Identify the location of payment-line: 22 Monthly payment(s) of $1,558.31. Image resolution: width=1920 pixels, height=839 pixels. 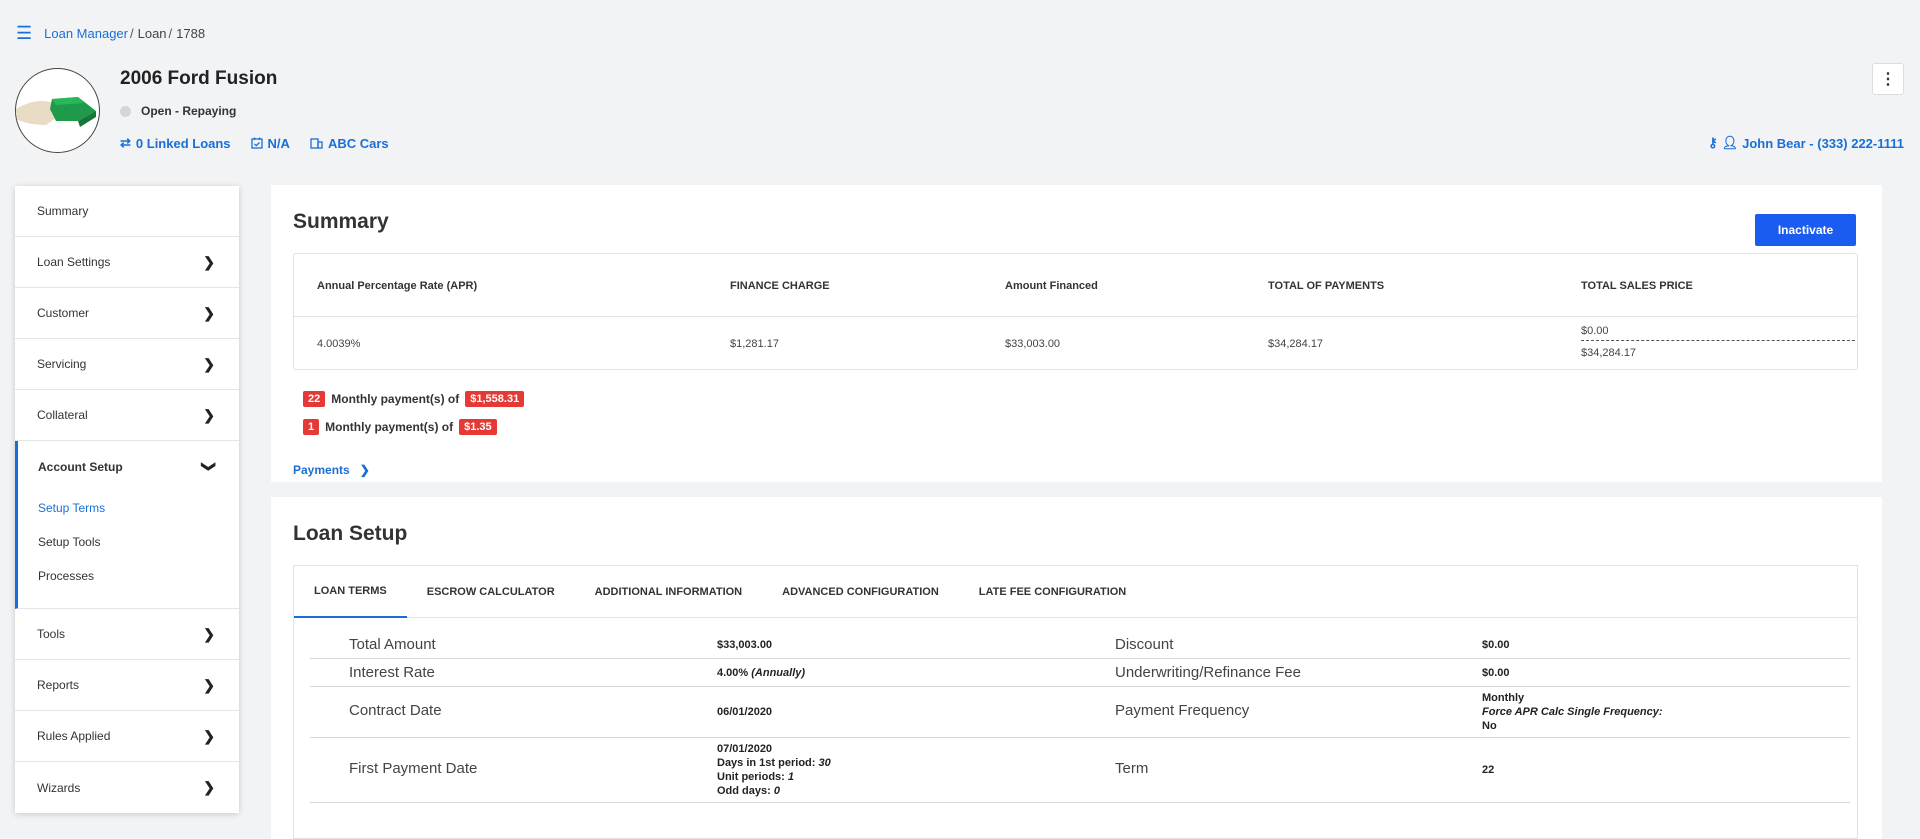
(414, 399).